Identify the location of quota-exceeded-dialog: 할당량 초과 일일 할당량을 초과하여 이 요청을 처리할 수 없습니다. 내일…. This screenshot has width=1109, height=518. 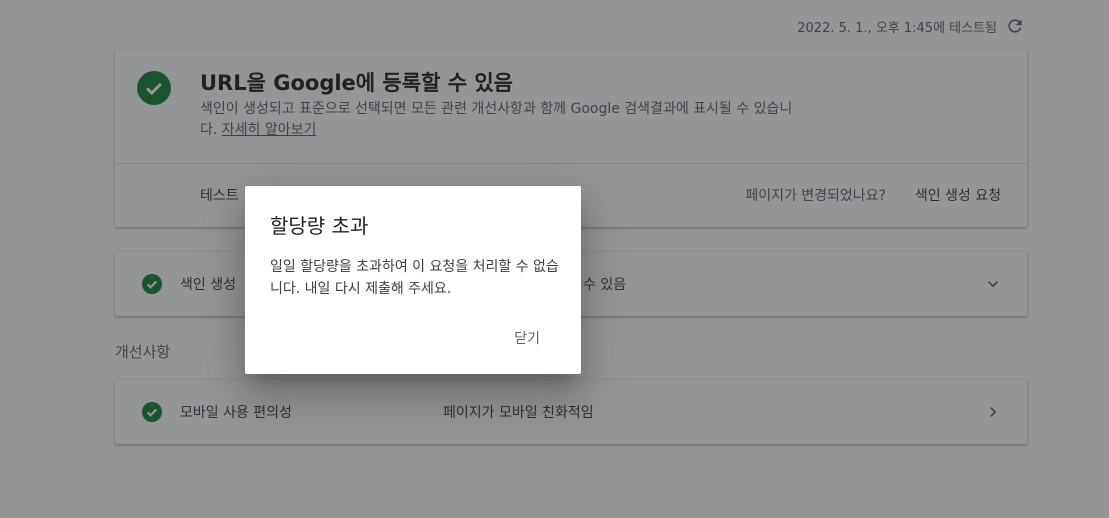
(413, 280).